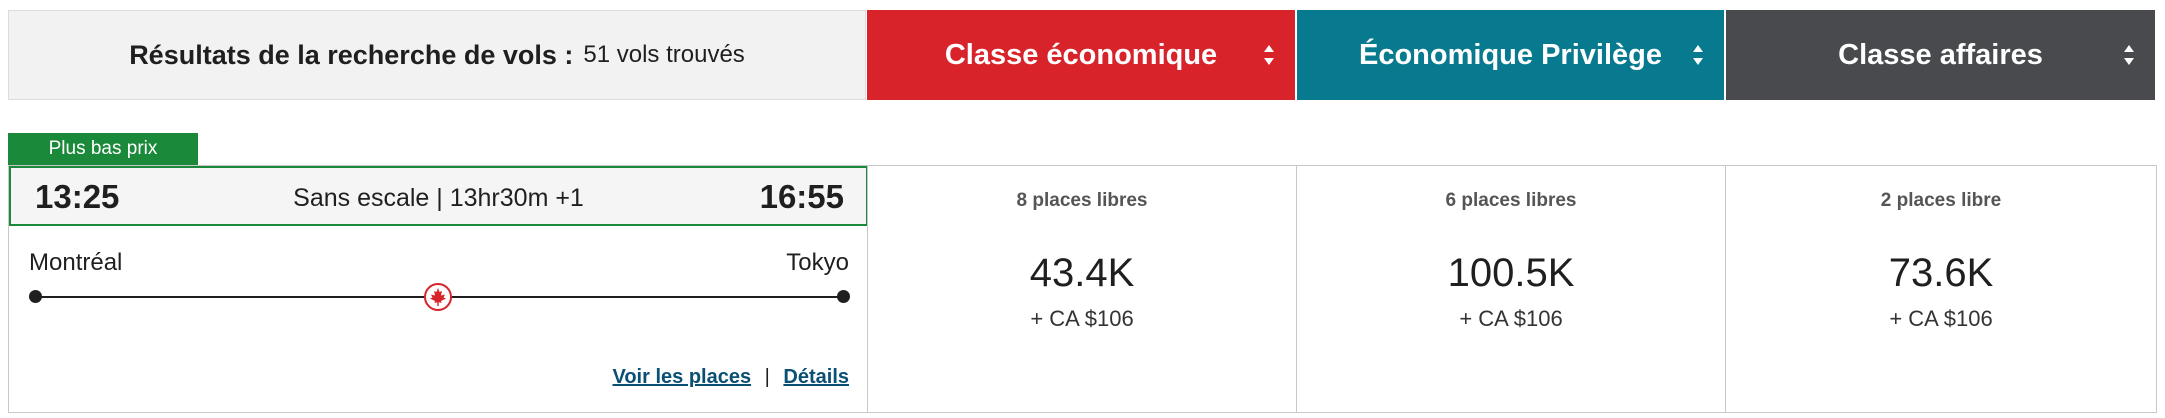 The height and width of the screenshot is (418, 2165). I want to click on origin-dot, so click(35, 296).